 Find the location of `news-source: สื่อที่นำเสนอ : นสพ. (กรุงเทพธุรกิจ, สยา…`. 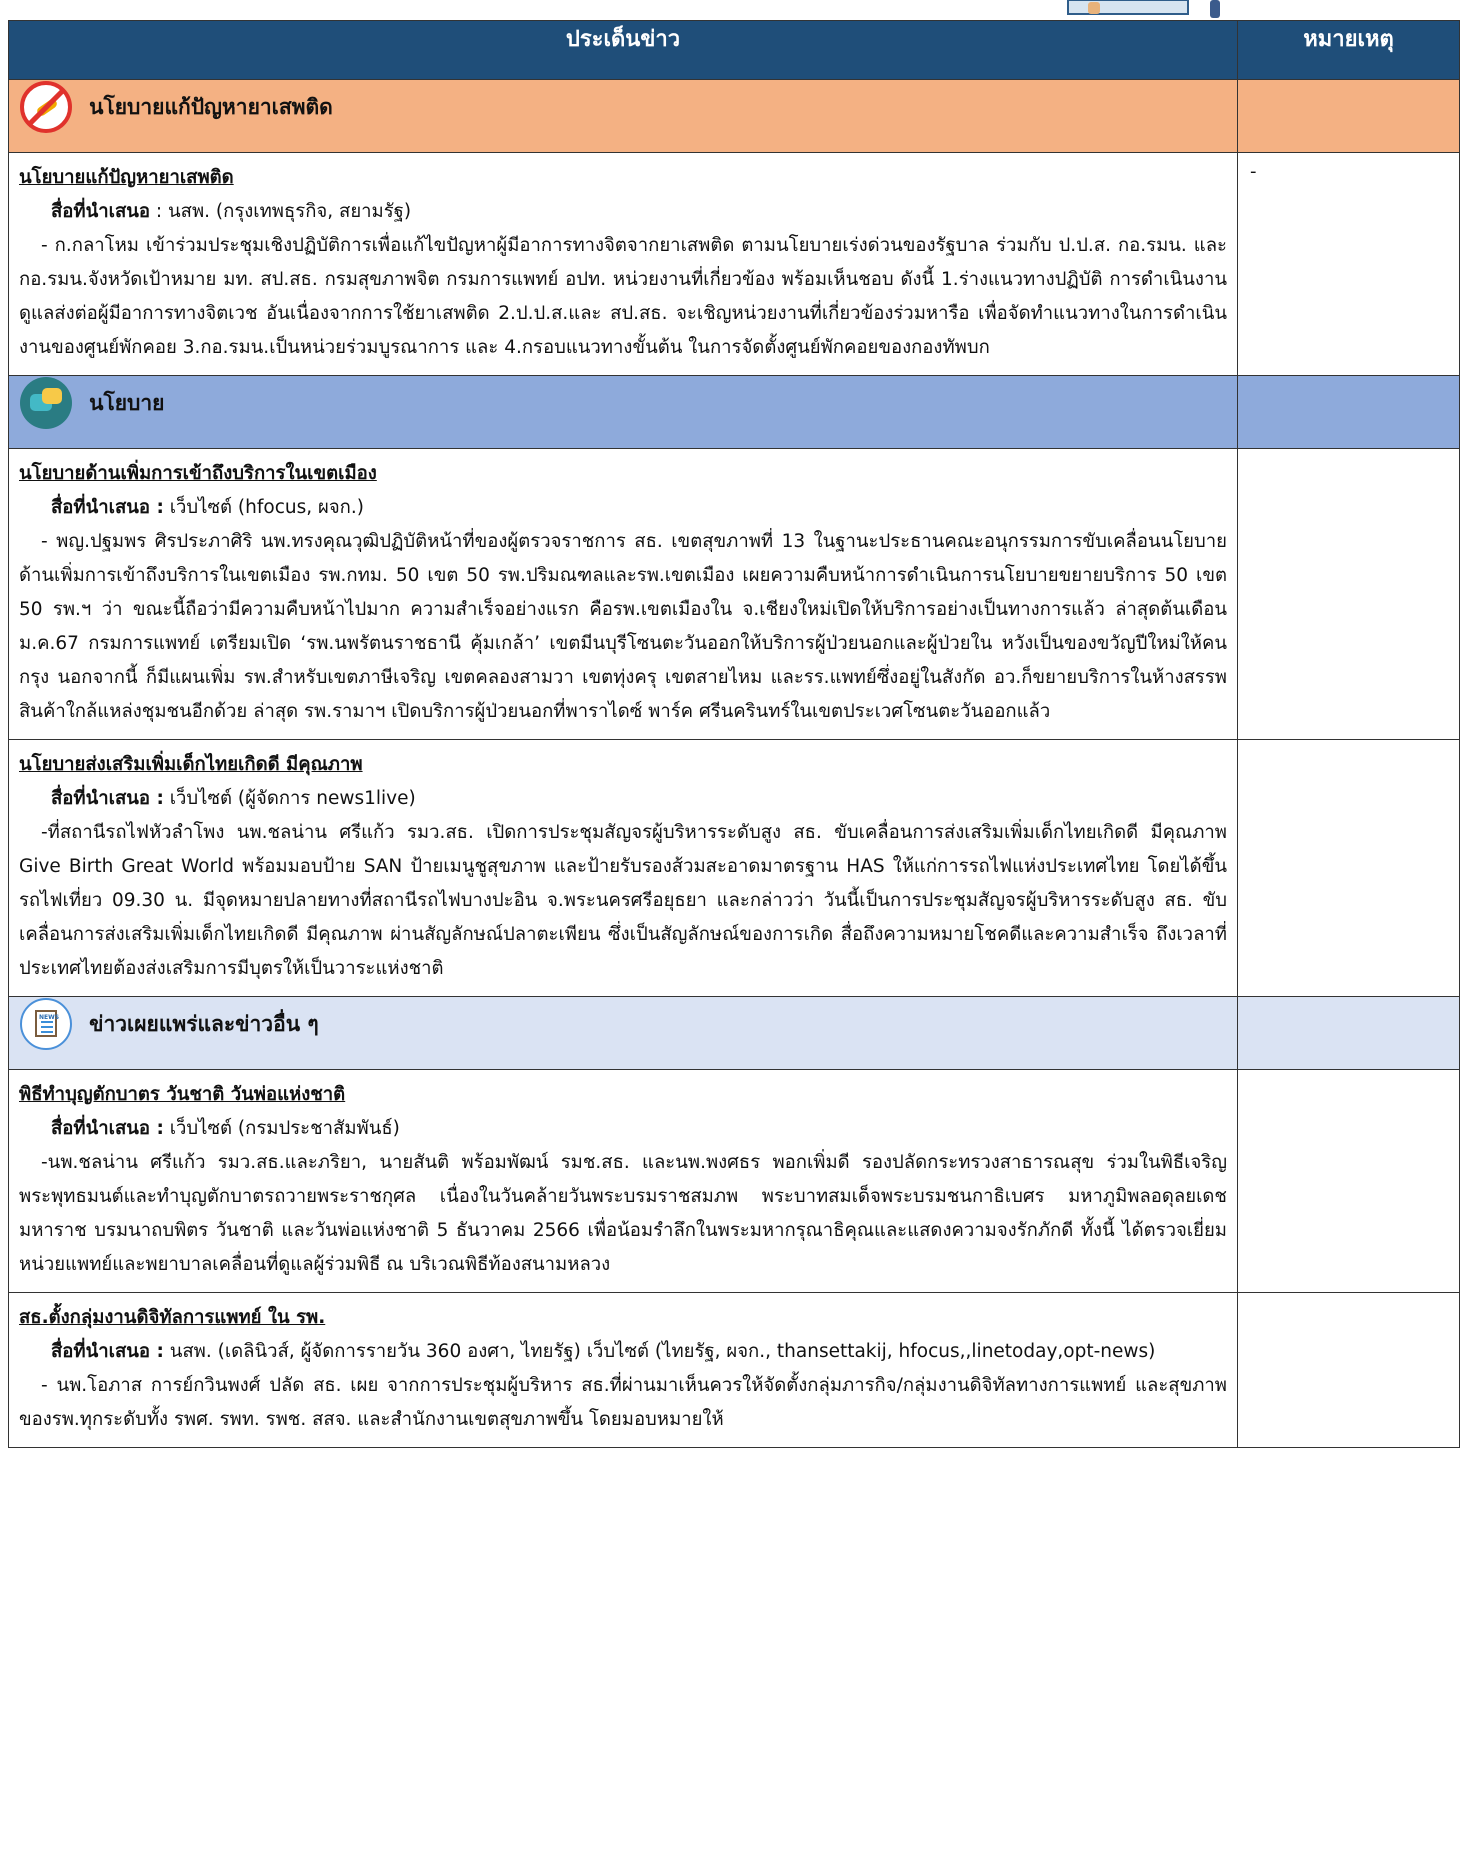

news-source: สื่อที่นำเสนอ : นสพ. (กรุงเทพธุรกิจ, สยา… is located at coordinates (231, 211).